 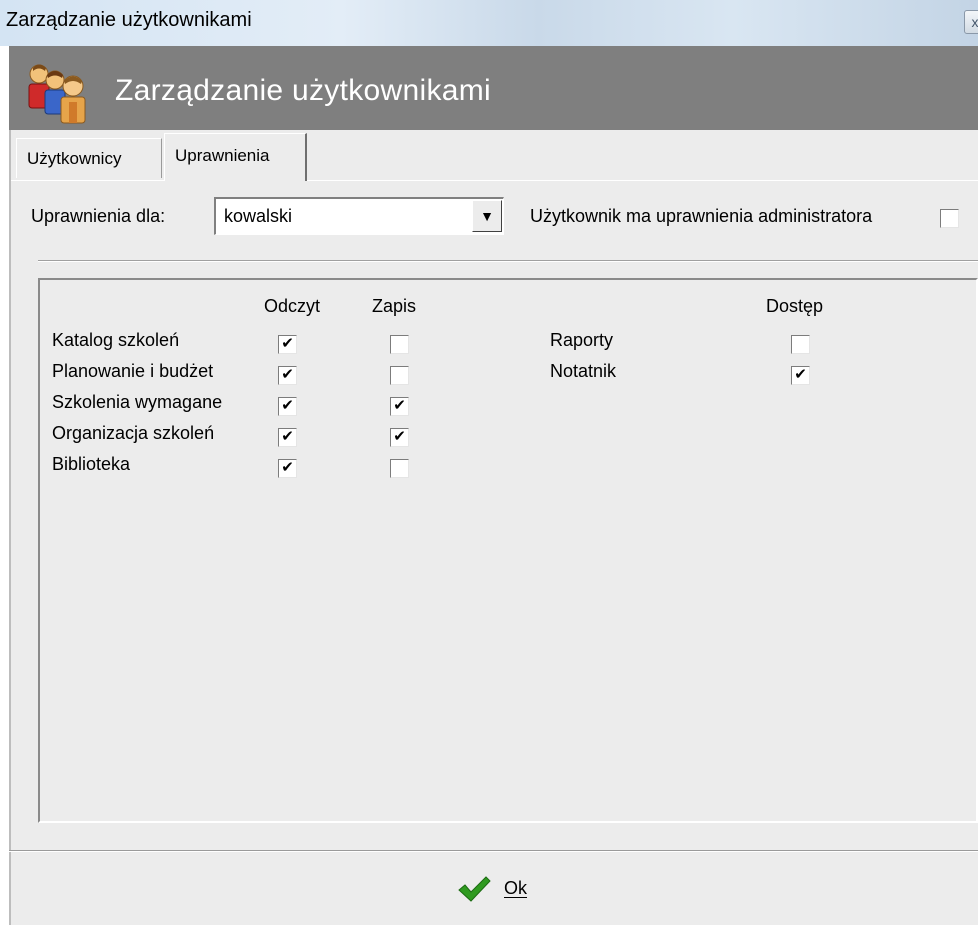 I want to click on module-label-organization: Organizacja szkoleń, so click(x=133, y=433).